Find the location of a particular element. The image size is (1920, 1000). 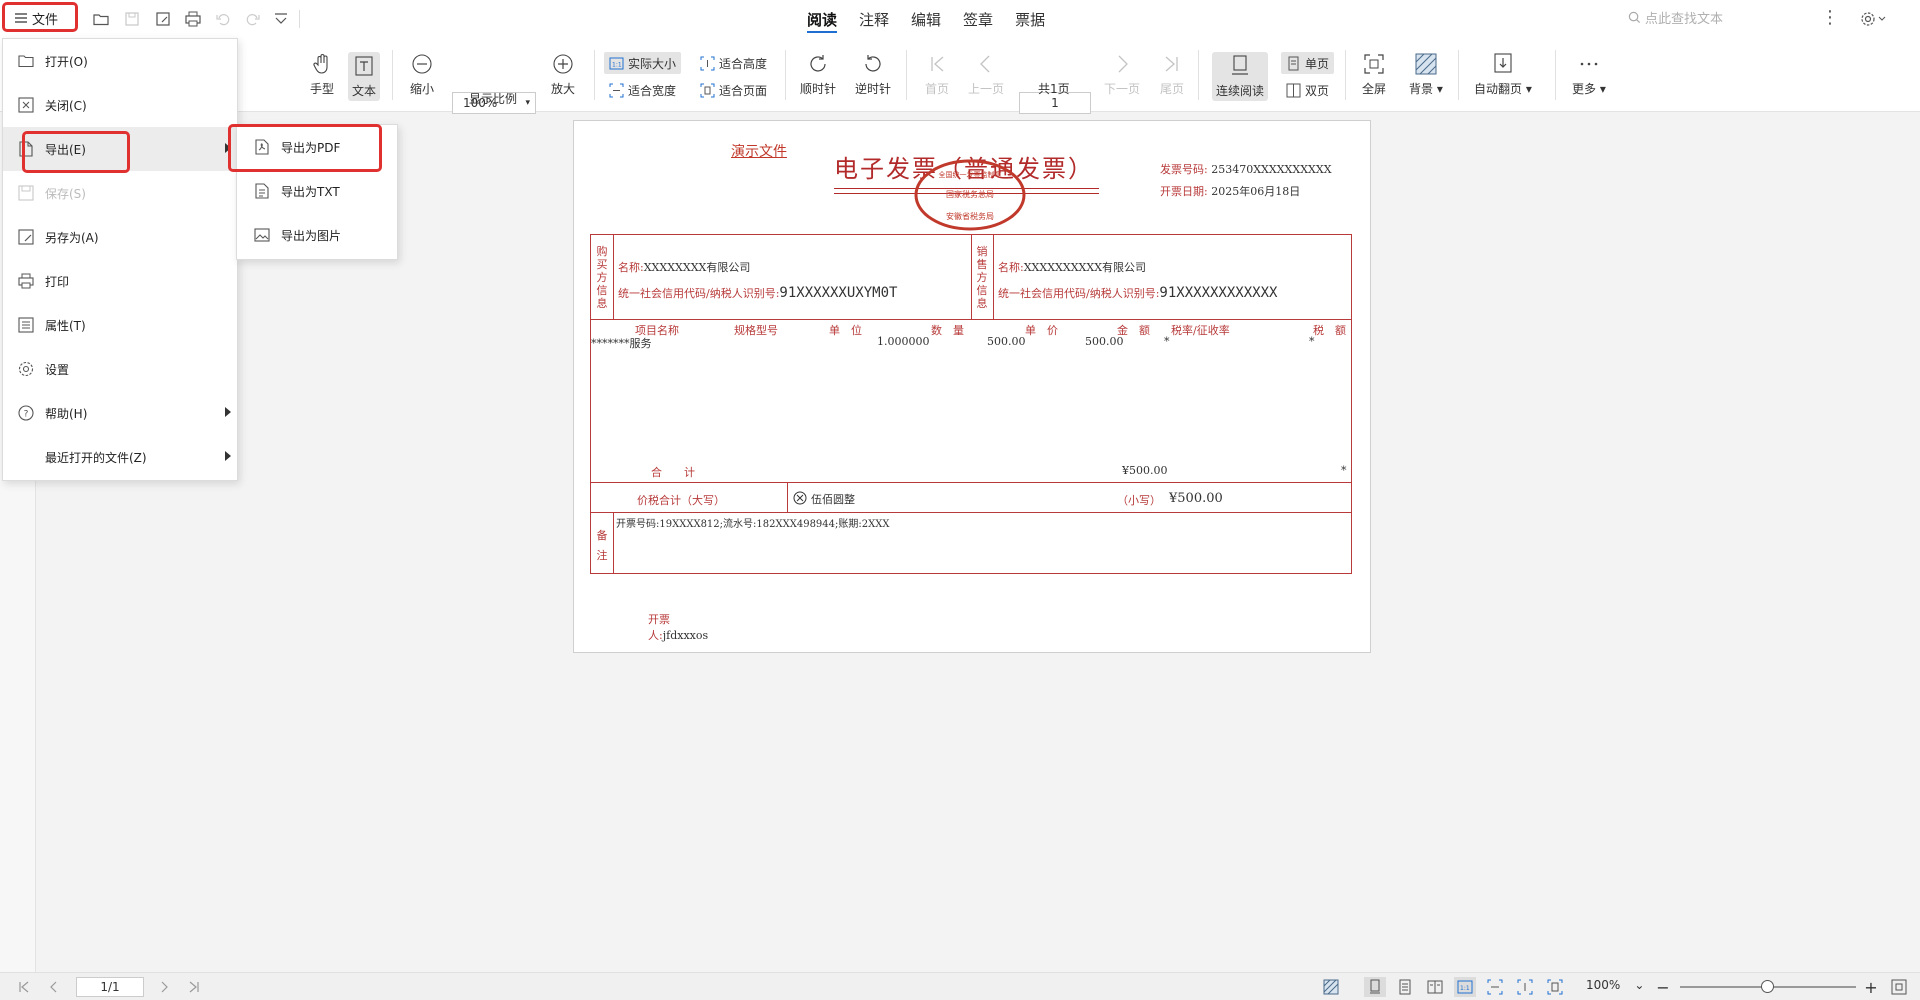

page-indicator: 1/1 is located at coordinates (110, 987).